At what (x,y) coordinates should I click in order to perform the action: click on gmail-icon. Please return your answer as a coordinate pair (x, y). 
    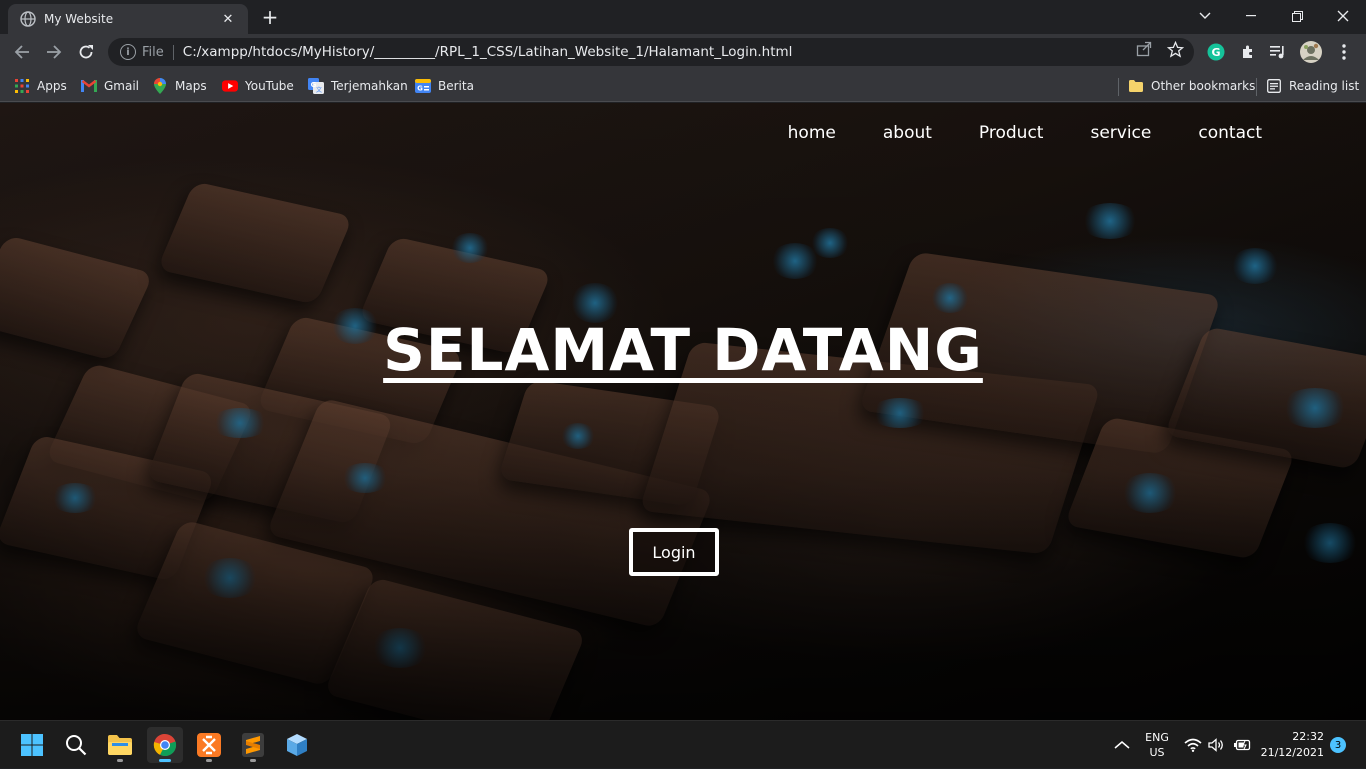
    Looking at the image, I should click on (89, 86).